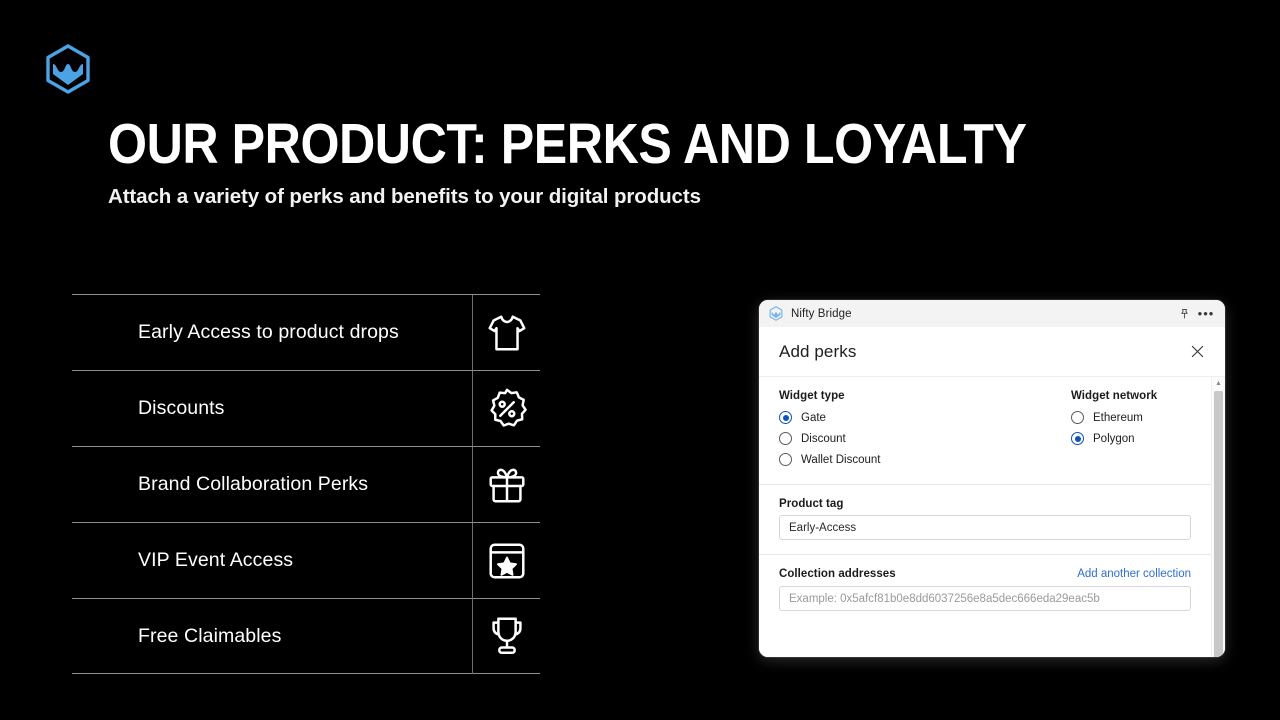 This screenshot has height=720, width=1280. What do you see at coordinates (506, 332) in the screenshot?
I see `tshirt-icon` at bounding box center [506, 332].